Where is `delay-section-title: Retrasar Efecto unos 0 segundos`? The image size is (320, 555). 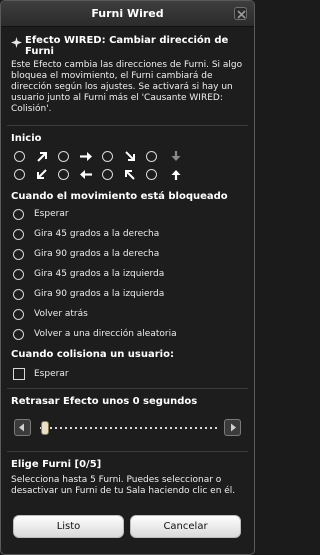
delay-section-title: Retrasar Efecto unos 0 segundos is located at coordinates (104, 401).